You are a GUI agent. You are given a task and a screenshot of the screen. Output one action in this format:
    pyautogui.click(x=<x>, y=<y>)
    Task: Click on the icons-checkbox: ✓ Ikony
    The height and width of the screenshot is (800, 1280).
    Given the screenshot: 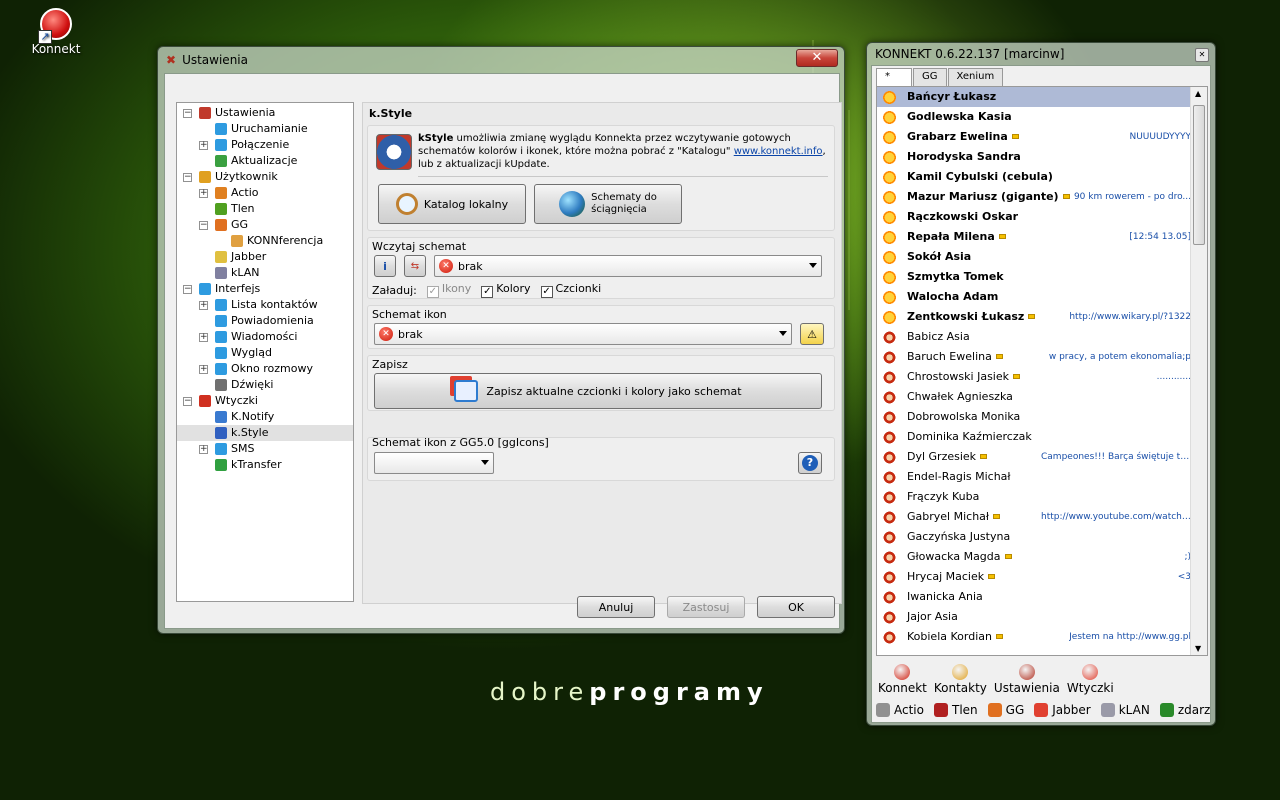 What is the action you would take?
    pyautogui.click(x=448, y=290)
    